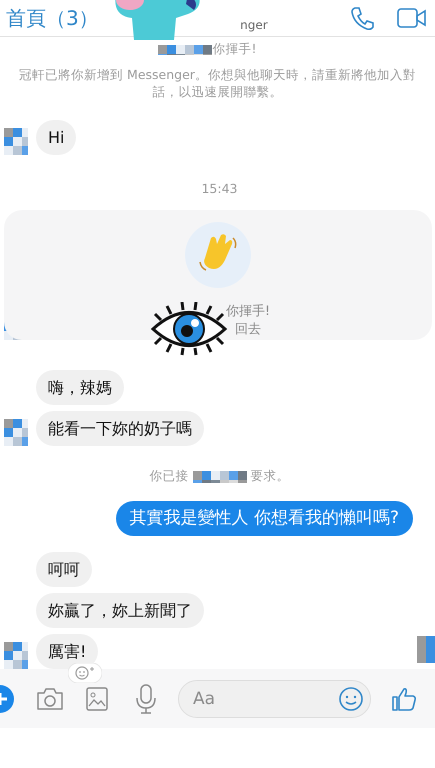  What do you see at coordinates (264, 518) in the screenshot?
I see `sent-message-bubble: 其實我是變性人 你想看我的懶叫嗎?` at bounding box center [264, 518].